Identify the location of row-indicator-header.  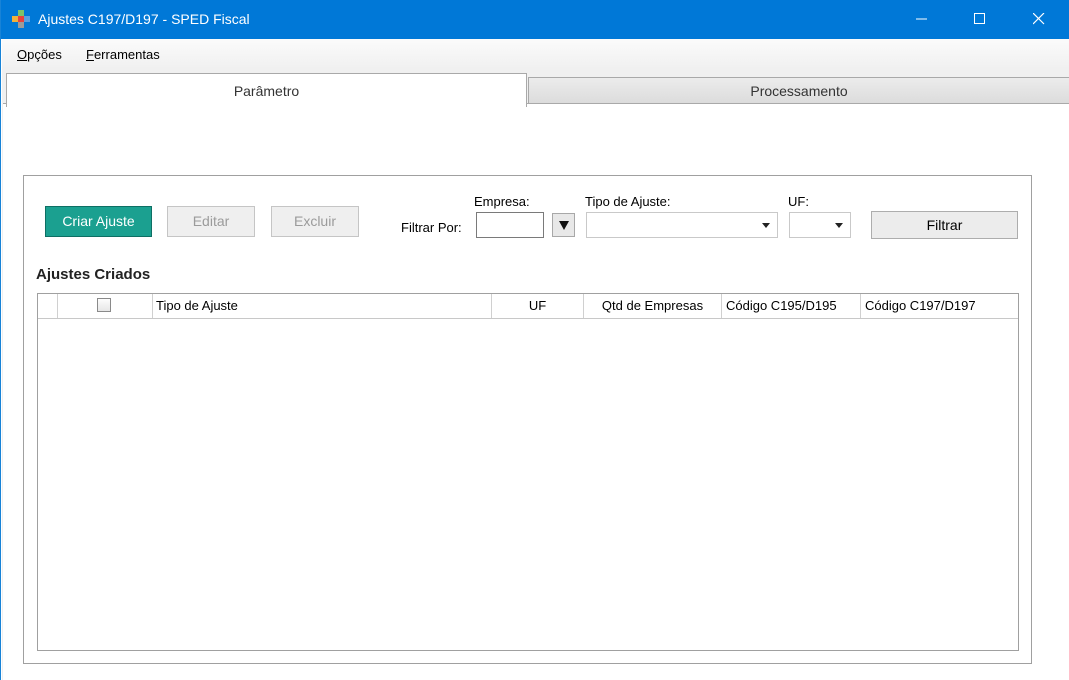
(48, 306).